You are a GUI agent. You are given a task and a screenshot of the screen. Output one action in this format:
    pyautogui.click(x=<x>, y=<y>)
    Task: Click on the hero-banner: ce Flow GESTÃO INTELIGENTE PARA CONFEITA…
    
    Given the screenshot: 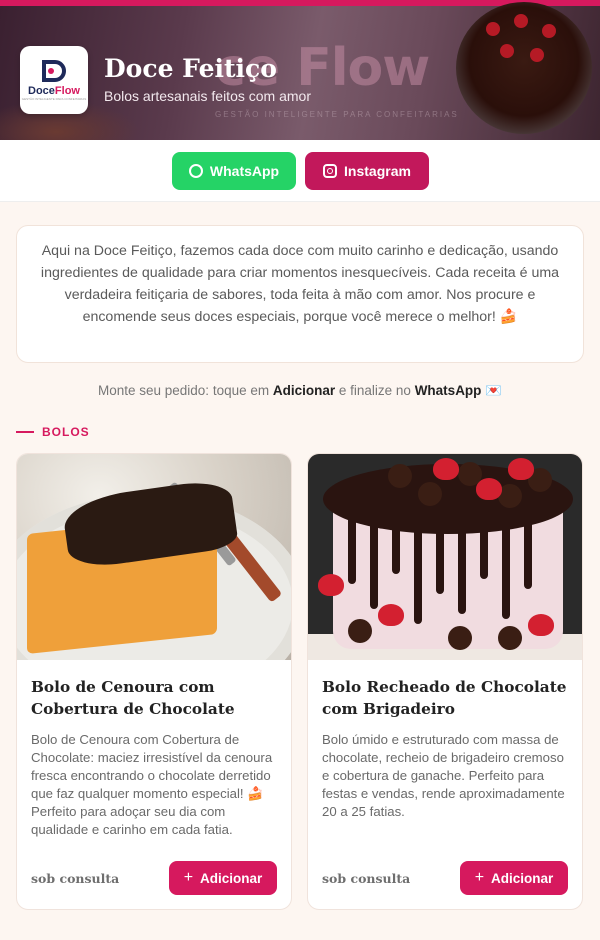 What is the action you would take?
    pyautogui.click(x=300, y=70)
    